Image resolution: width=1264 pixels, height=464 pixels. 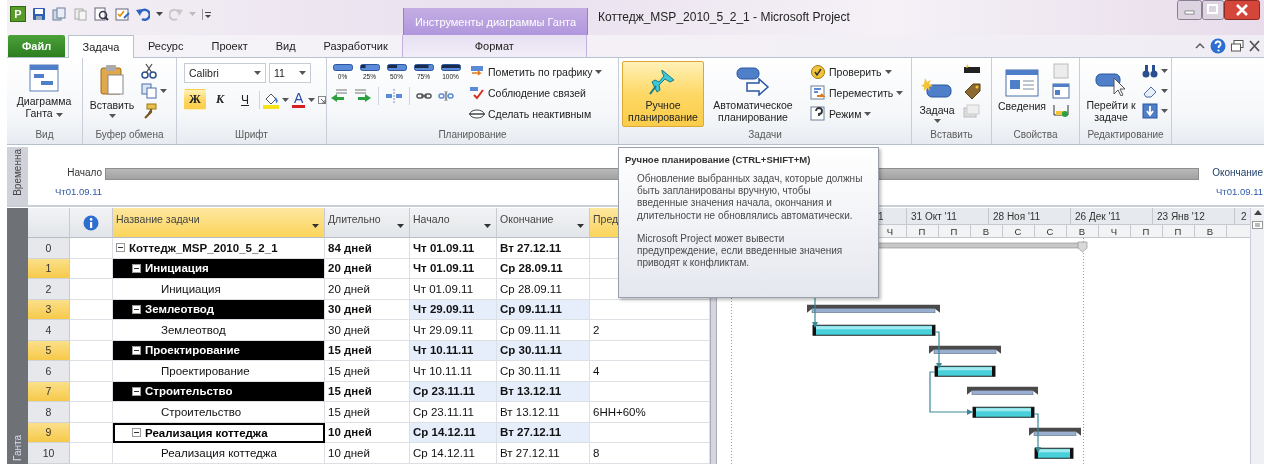 What do you see at coordinates (650, 412) in the screenshot?
I see `table-cell: 6НН+60%` at bounding box center [650, 412].